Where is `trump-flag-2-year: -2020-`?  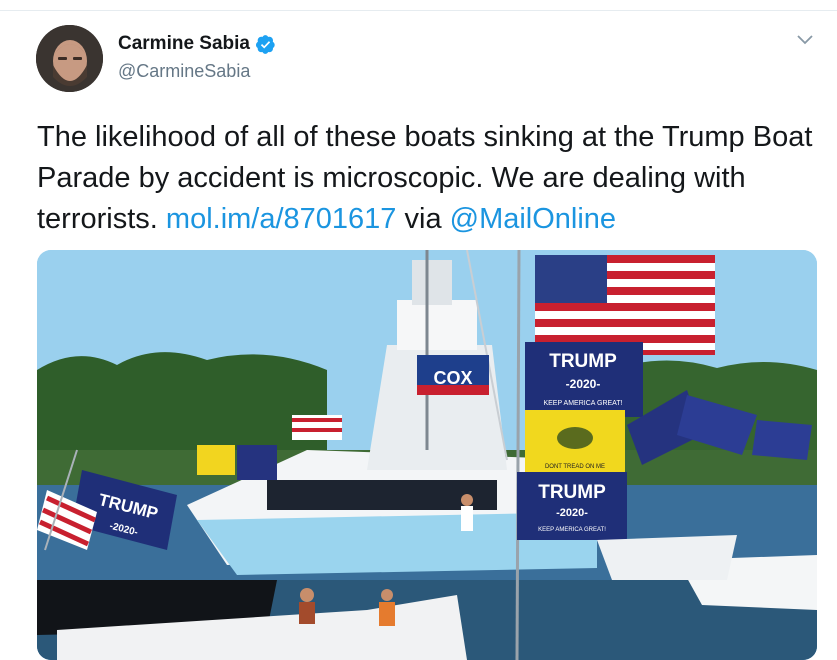
trump-flag-2-year: -2020- is located at coordinates (572, 513).